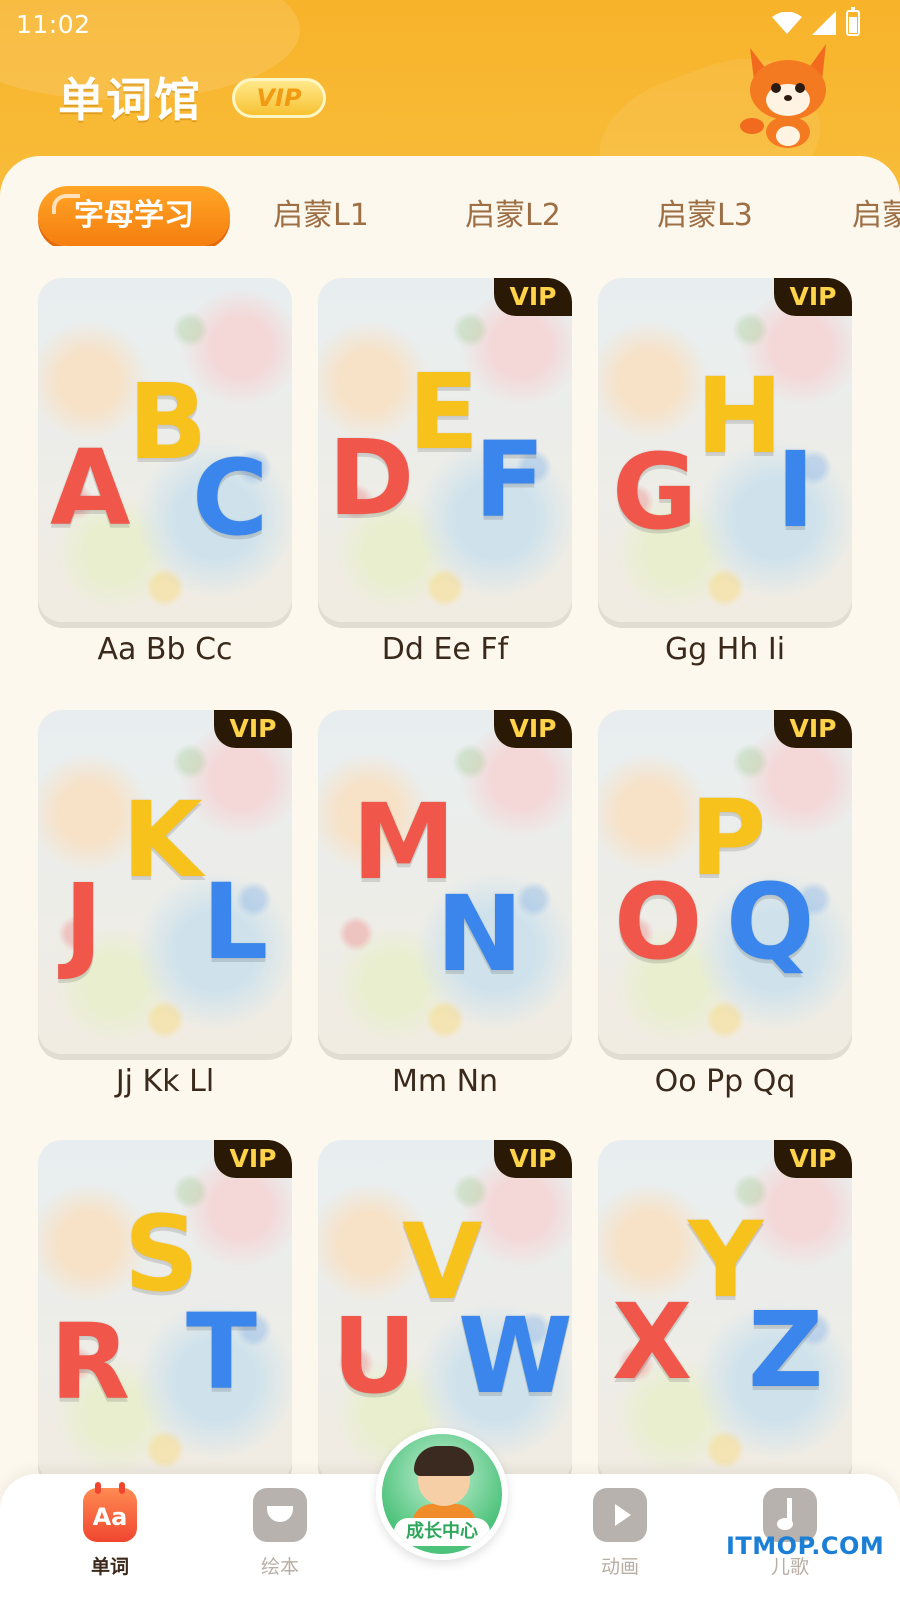 The width and height of the screenshot is (900, 1600). What do you see at coordinates (740, 416) in the screenshot?
I see `card-letter: H` at bounding box center [740, 416].